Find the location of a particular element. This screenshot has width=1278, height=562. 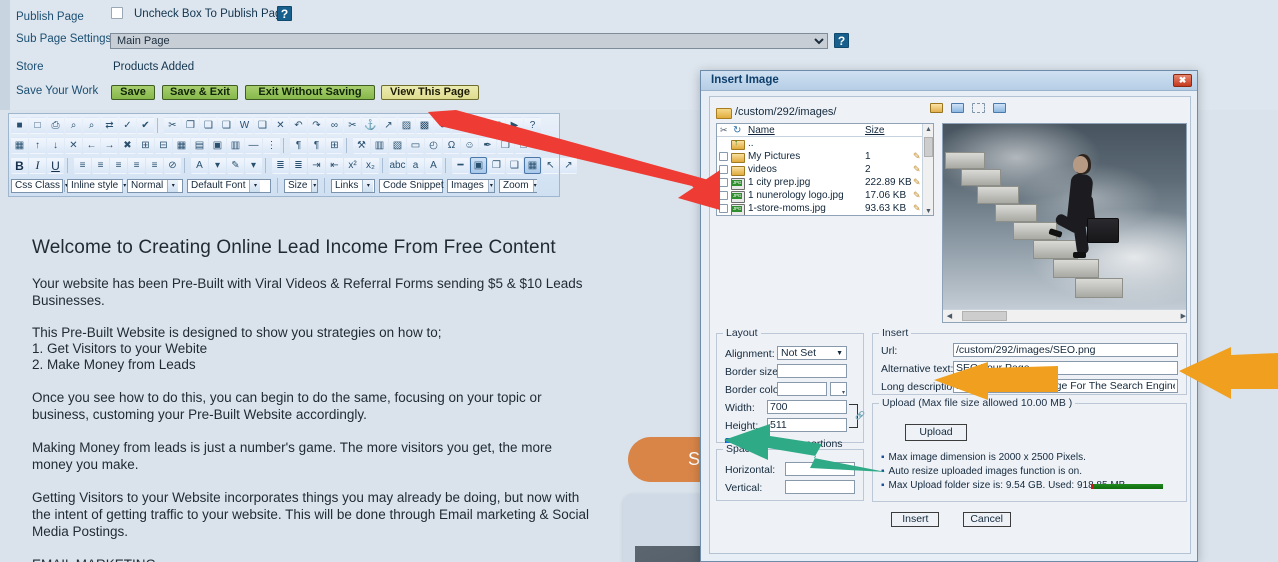

file-list-item: videos 2 is located at coordinates (825, 169).